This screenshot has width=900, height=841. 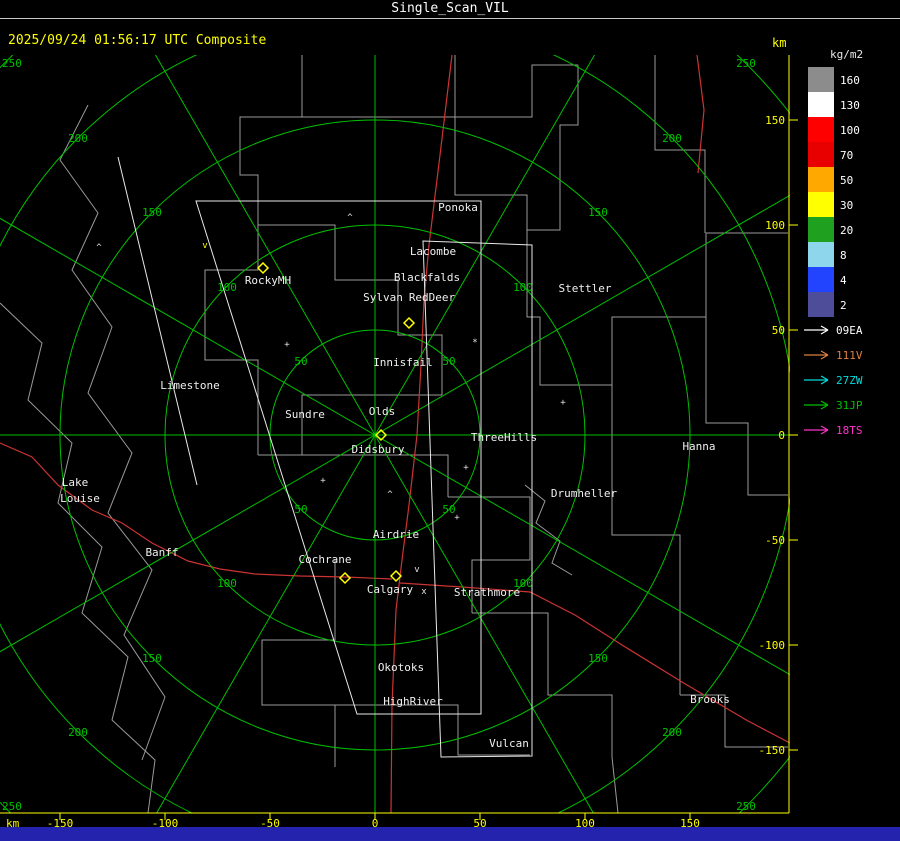 I want to click on city-label: Innisfail, so click(x=403, y=362).